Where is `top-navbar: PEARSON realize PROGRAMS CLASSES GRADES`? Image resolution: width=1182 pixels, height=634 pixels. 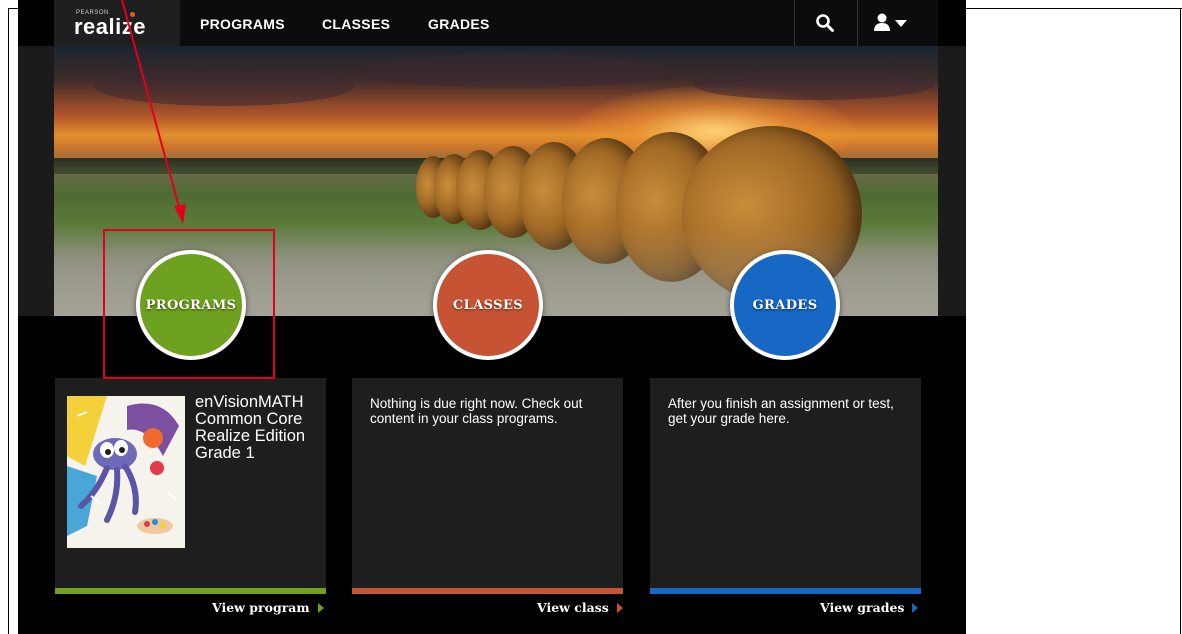
top-navbar: PEARSON realize PROGRAMS CLASSES GRADES is located at coordinates (496, 23).